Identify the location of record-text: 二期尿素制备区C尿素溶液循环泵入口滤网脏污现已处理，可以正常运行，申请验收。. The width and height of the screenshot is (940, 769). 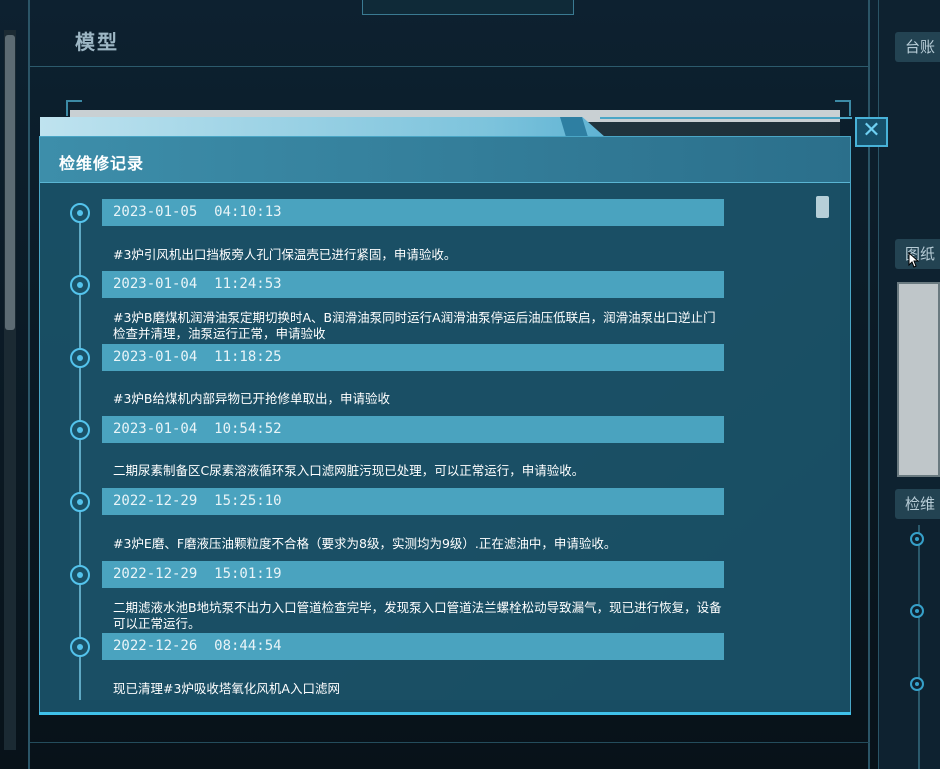
(349, 470).